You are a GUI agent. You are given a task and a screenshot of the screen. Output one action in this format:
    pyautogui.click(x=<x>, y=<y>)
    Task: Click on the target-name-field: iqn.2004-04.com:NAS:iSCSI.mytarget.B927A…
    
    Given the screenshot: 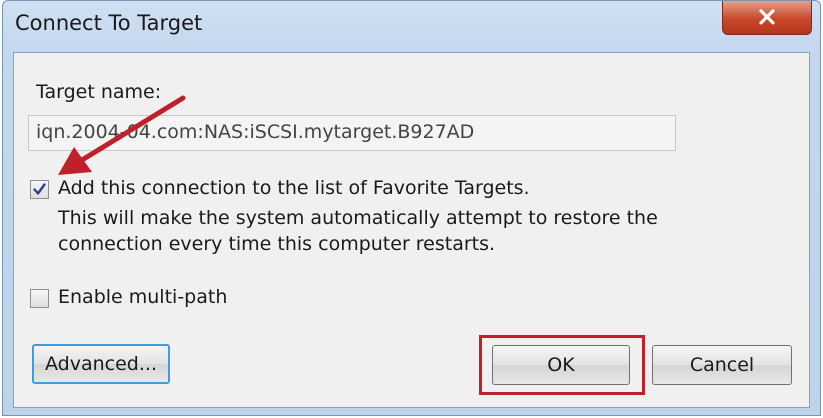 What is the action you would take?
    pyautogui.click(x=352, y=133)
    